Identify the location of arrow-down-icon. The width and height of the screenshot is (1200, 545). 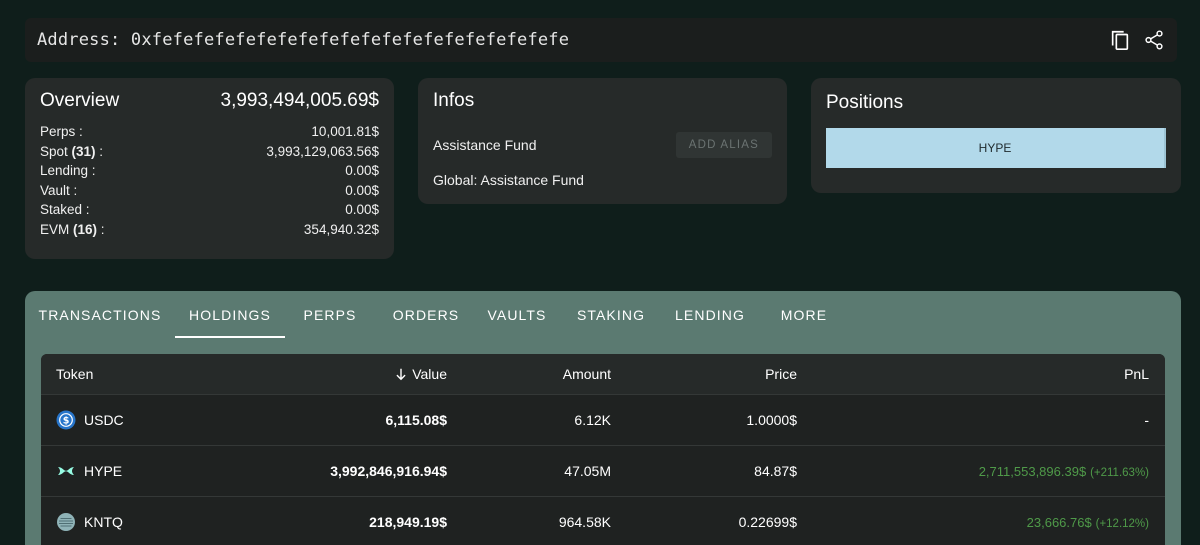
(401, 374).